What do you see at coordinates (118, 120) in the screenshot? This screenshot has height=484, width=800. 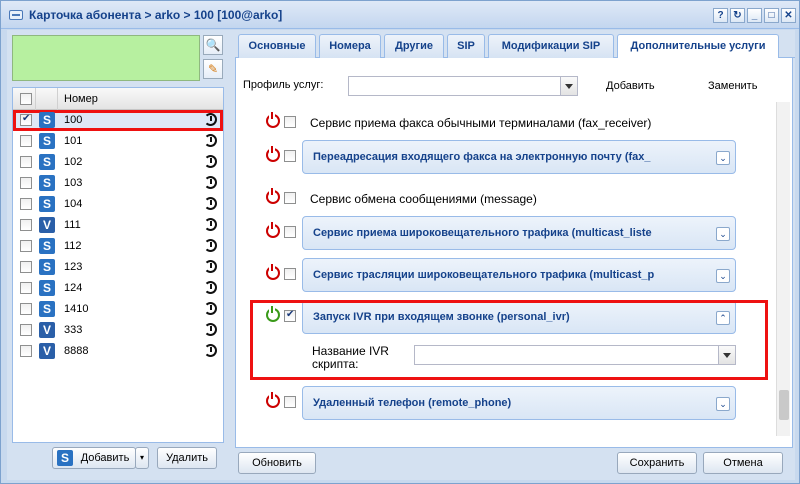 I see `table-row: S 100` at bounding box center [118, 120].